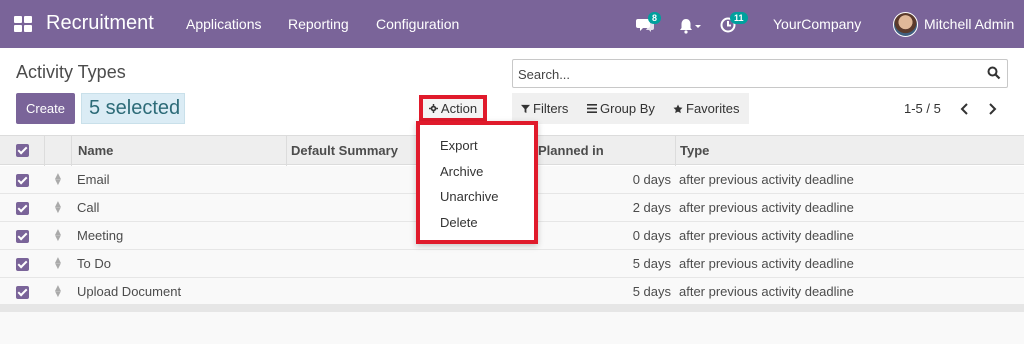  What do you see at coordinates (45, 108) in the screenshot?
I see `create-button: Create` at bounding box center [45, 108].